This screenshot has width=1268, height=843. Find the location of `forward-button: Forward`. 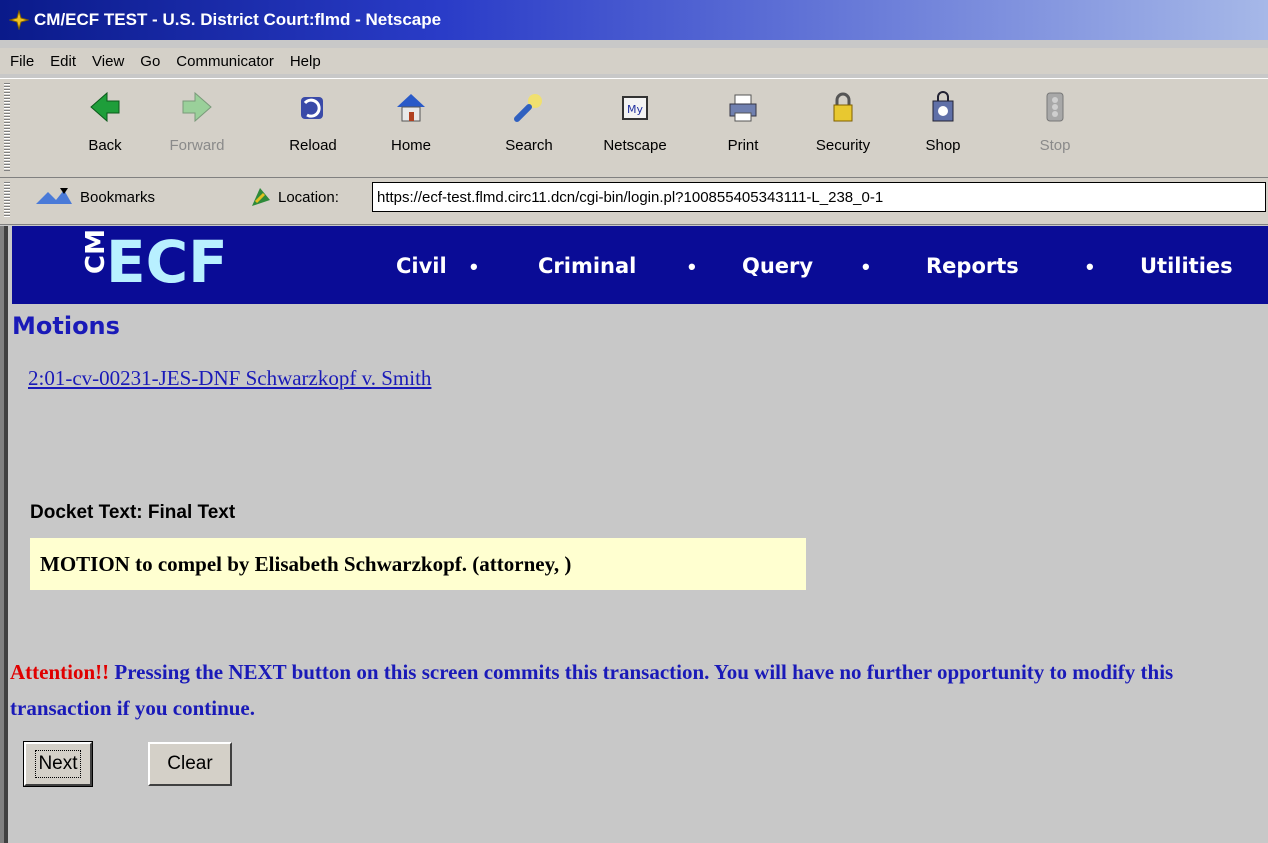

forward-button: Forward is located at coordinates (197, 129).